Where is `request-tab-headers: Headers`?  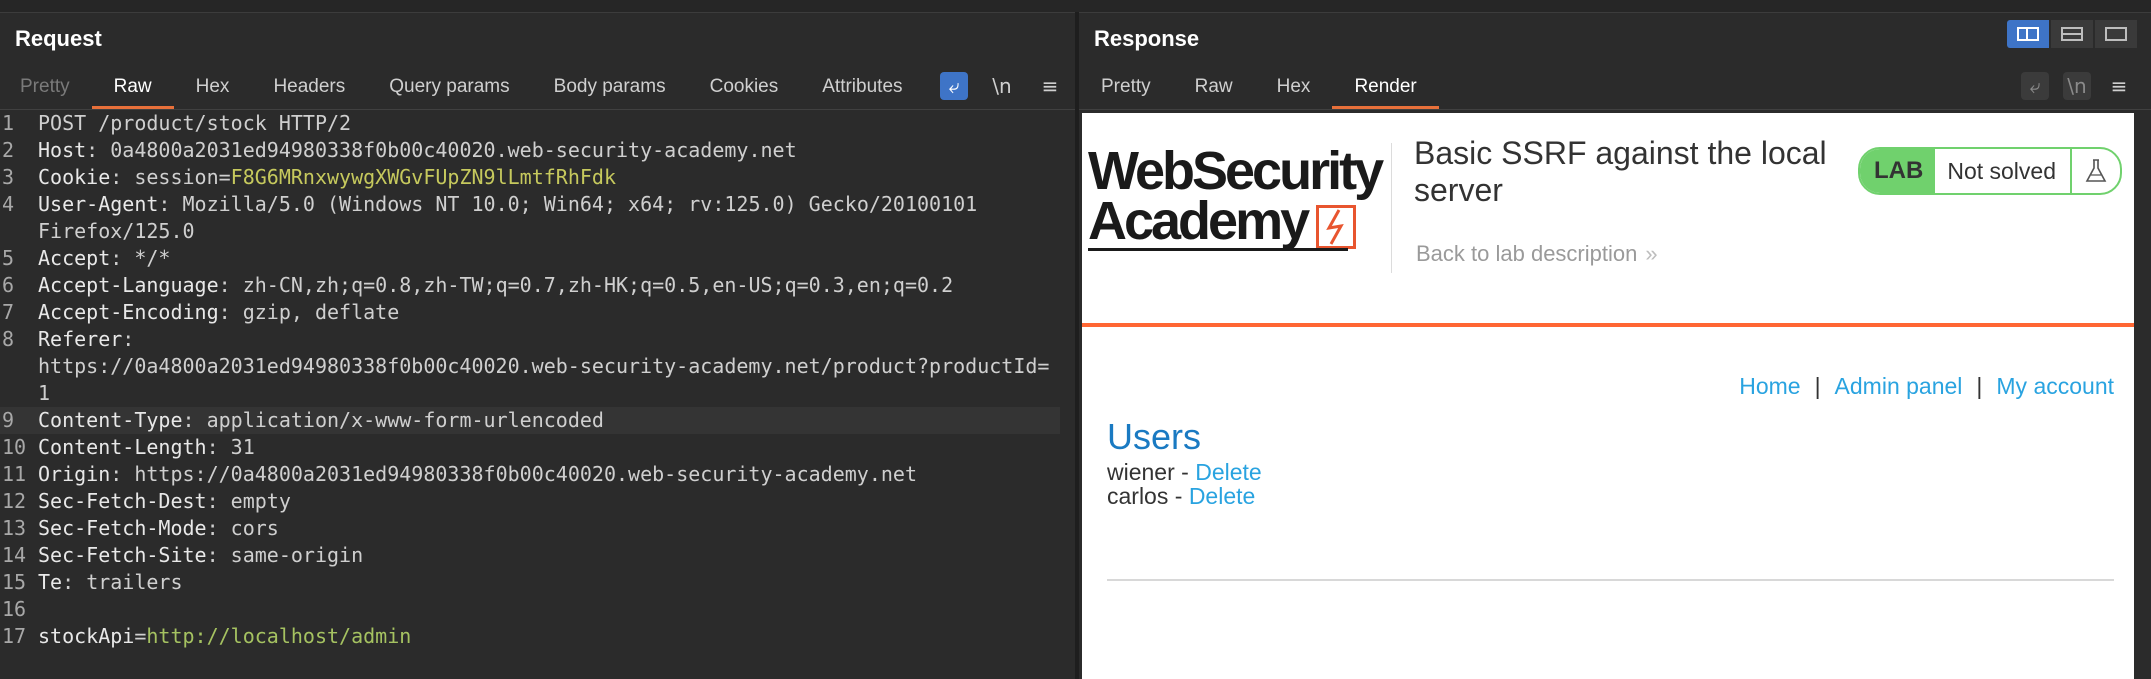
request-tab-headers: Headers is located at coordinates (309, 87).